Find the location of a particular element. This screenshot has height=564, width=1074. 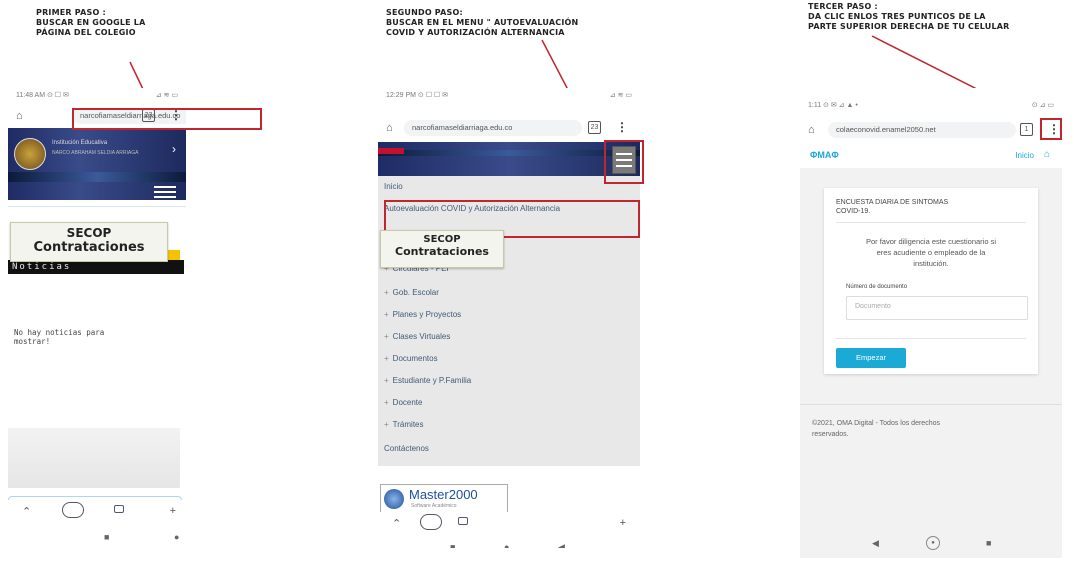

divider is located at coordinates (97, 207).